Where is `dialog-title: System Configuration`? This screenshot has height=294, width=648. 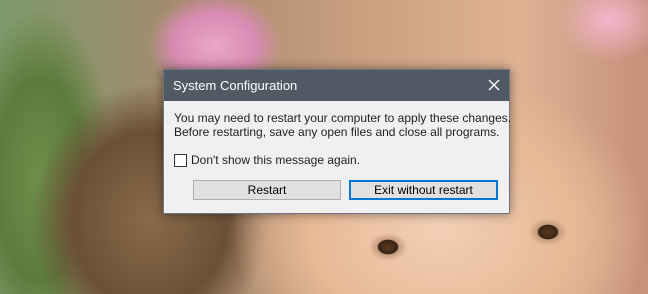 dialog-title: System Configuration is located at coordinates (235, 85).